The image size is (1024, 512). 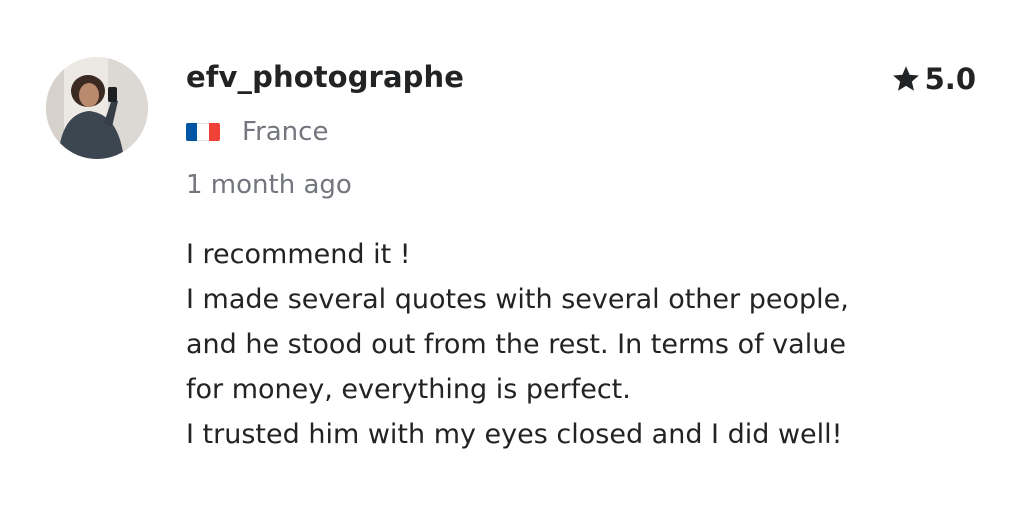 I want to click on flag-stripe-red, so click(x=214, y=132).